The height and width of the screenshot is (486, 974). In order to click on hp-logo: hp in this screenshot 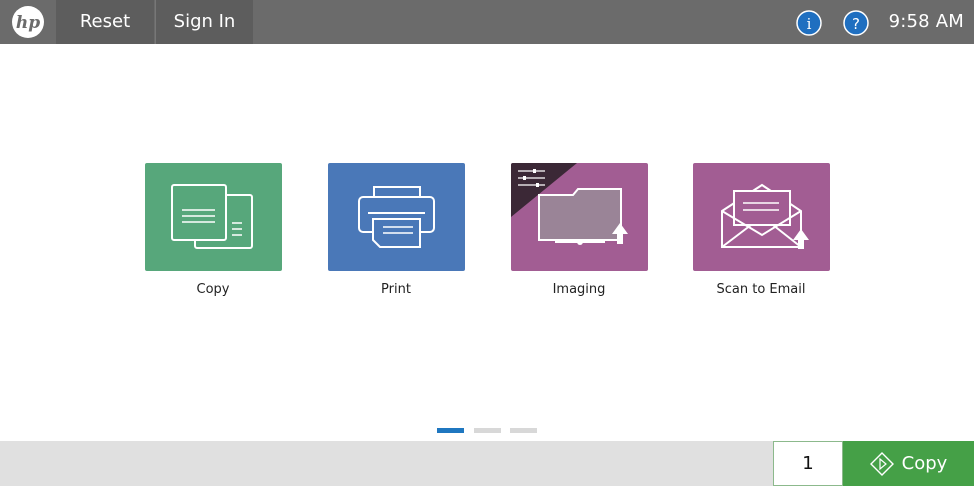, I will do `click(28, 22)`.